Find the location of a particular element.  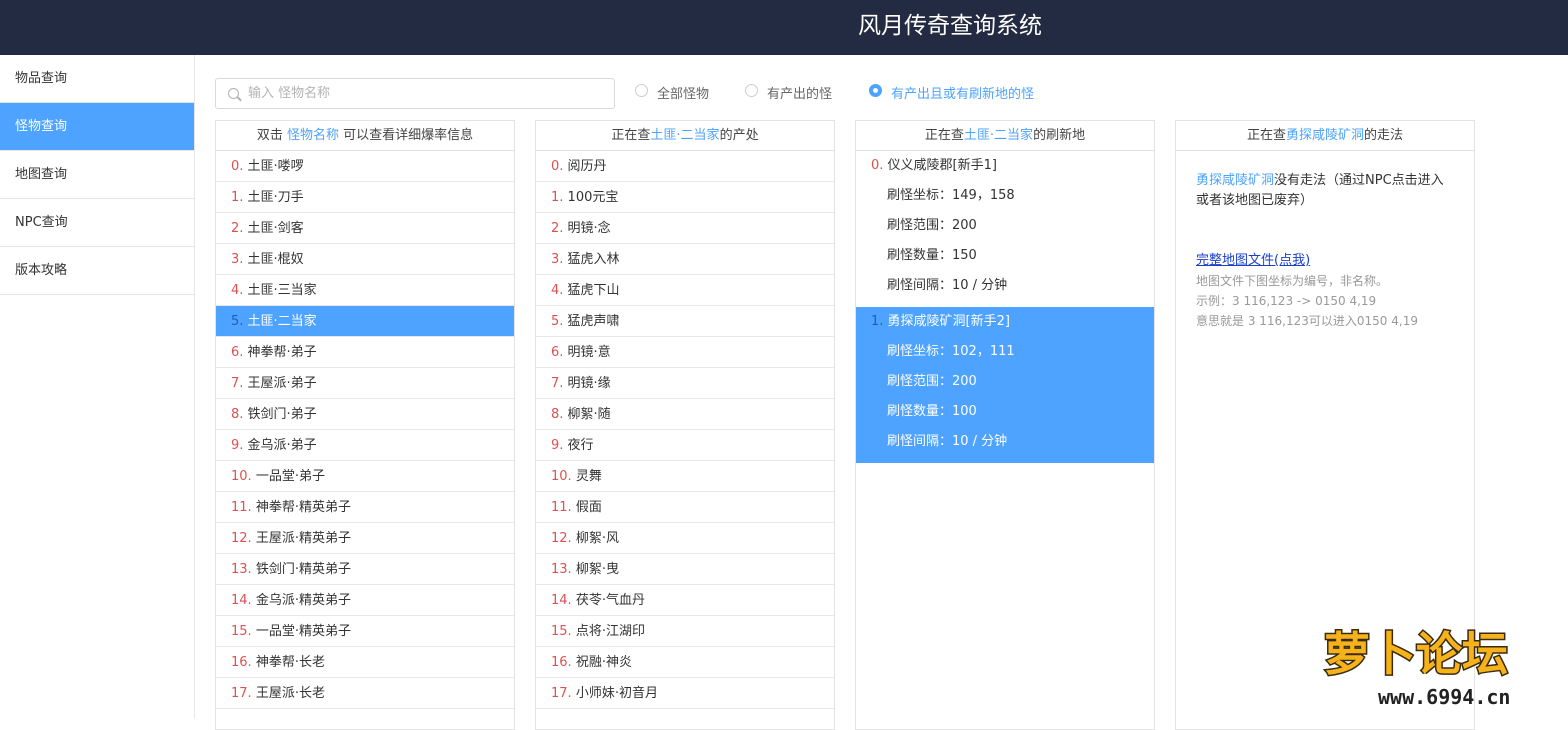

drop-row: 6. 明镜·意 is located at coordinates (685, 352).